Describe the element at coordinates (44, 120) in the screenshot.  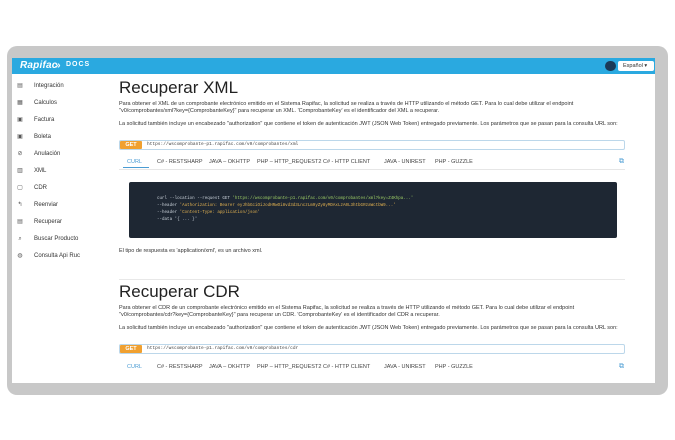
I see `sidebar-item-label: Factura` at that location.